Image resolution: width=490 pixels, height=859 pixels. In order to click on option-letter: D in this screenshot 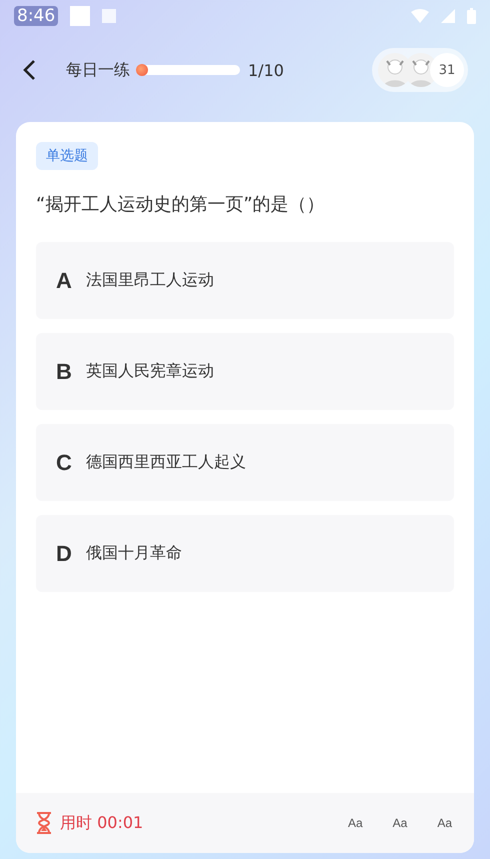, I will do `click(64, 553)`.